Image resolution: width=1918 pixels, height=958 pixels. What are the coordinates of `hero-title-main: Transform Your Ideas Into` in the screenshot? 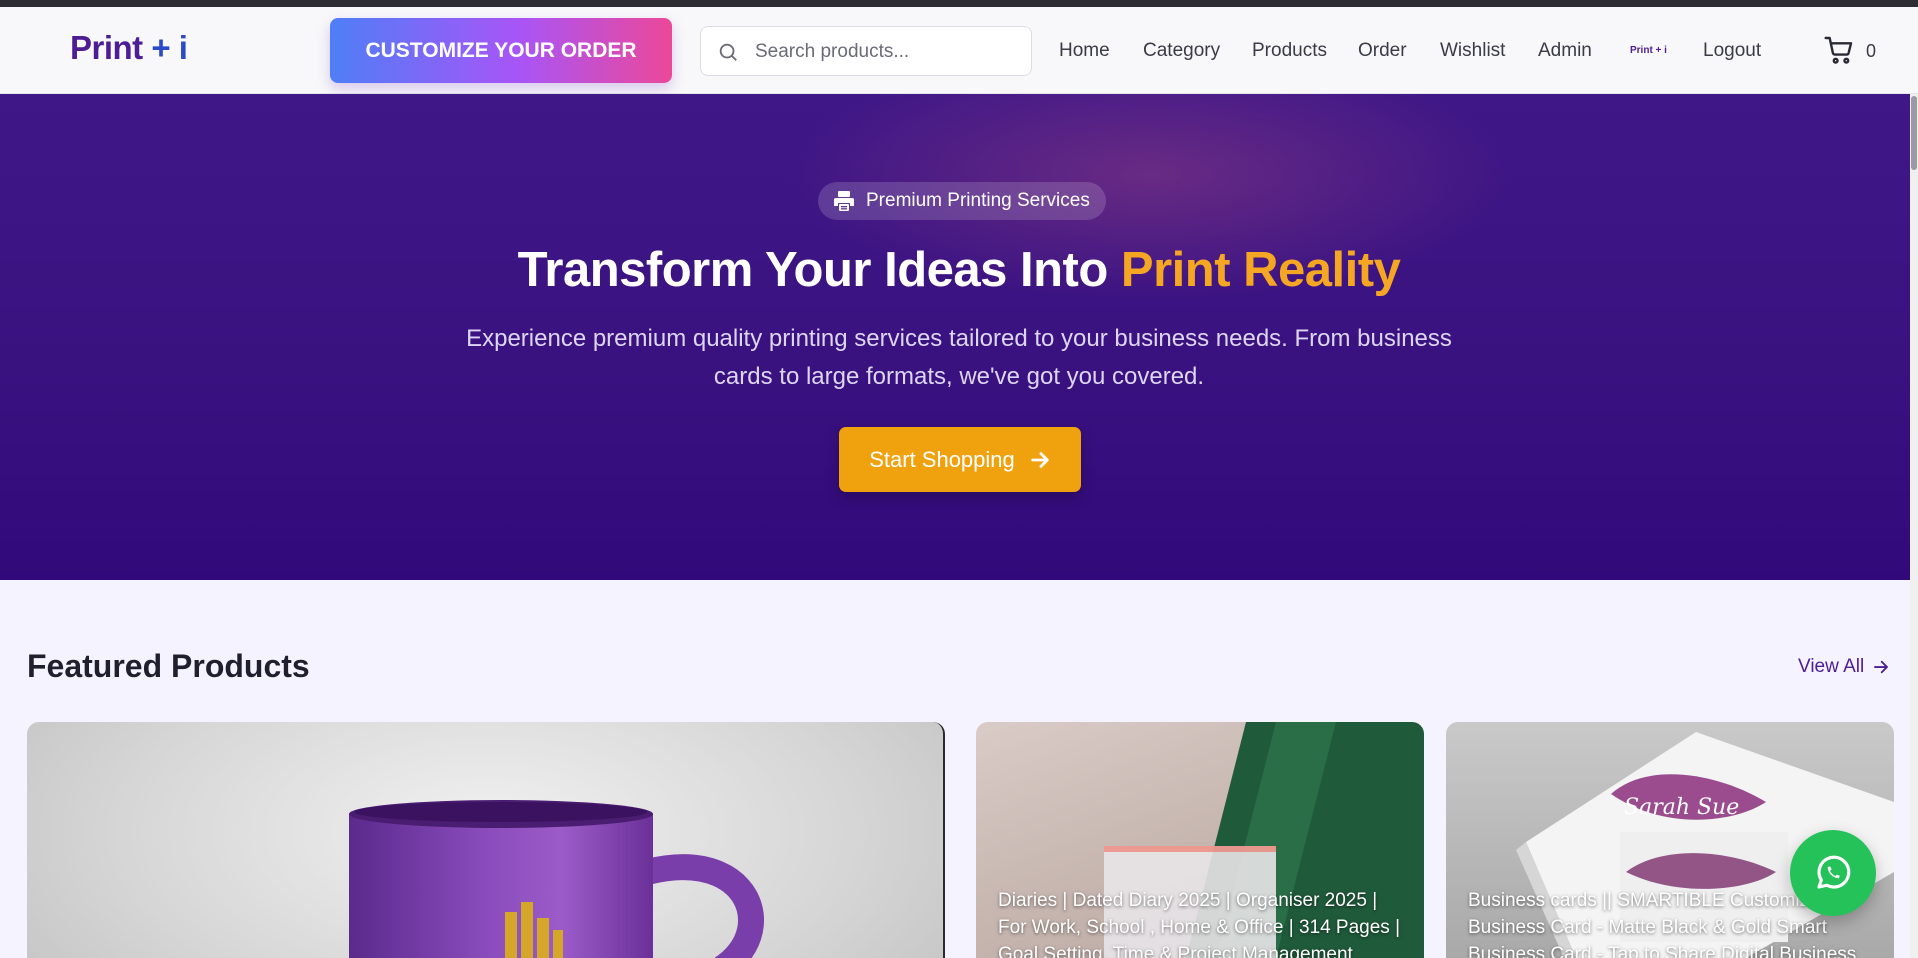 It's located at (819, 270).